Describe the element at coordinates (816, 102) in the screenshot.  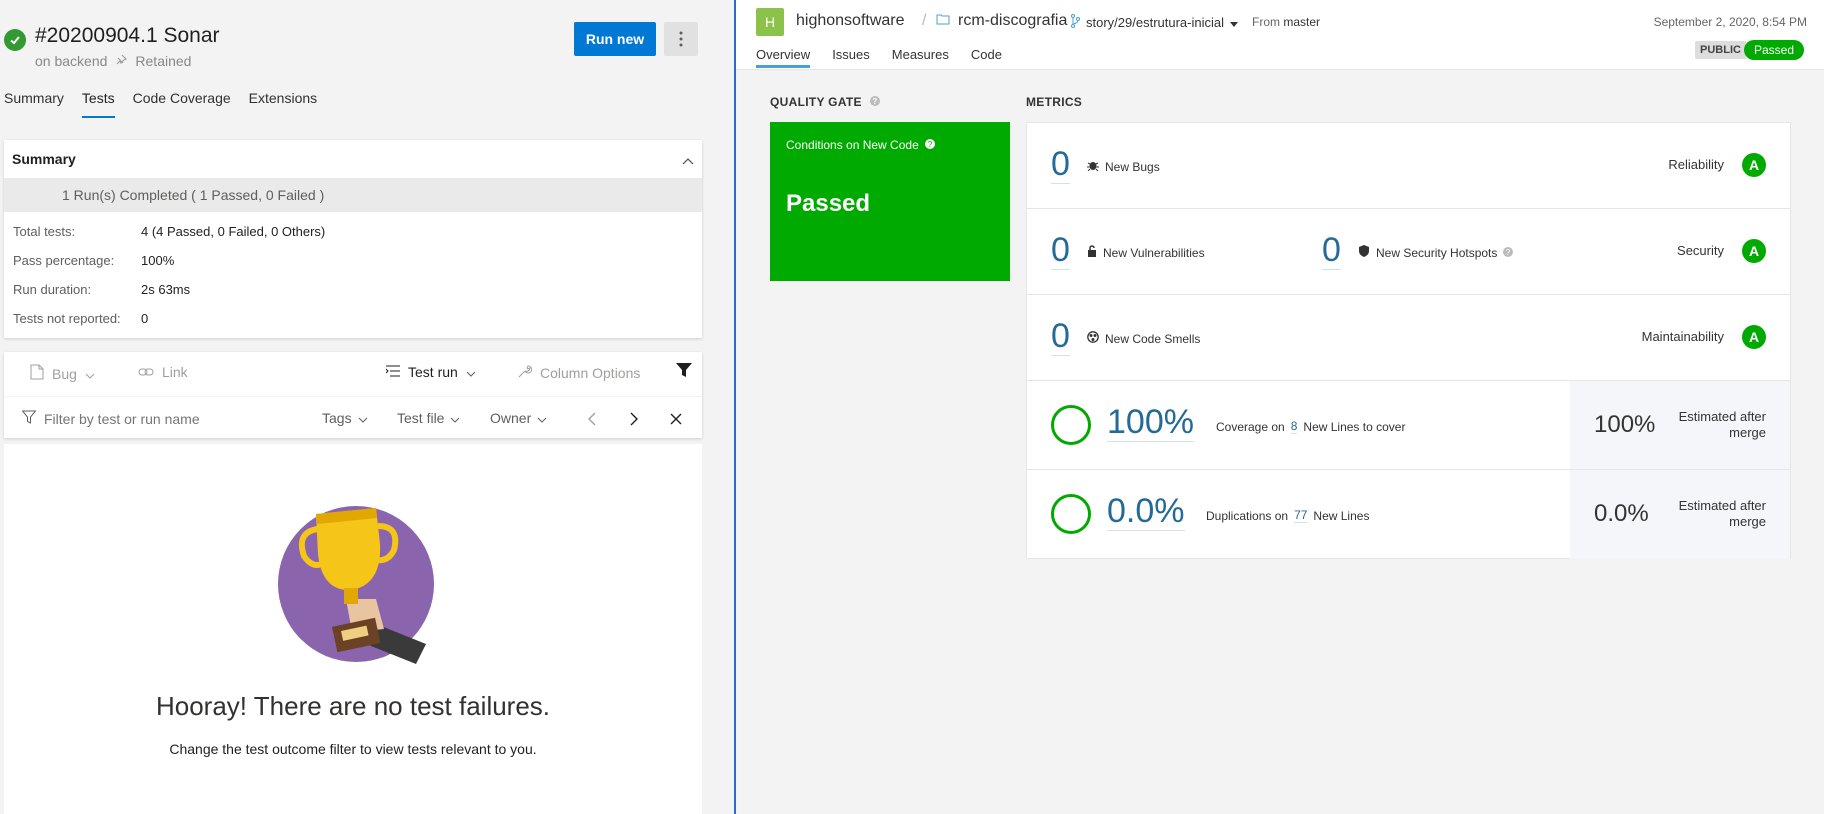
I see `quality-gate-label: QUALITY GATE` at that location.